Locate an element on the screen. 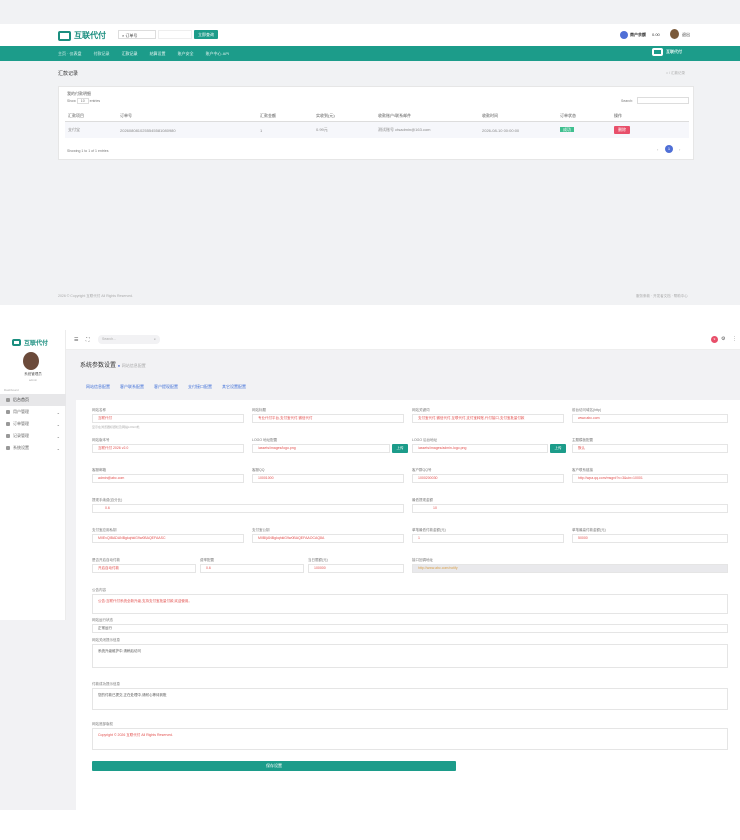  admin-search-input: Search... ⌕ is located at coordinates (129, 339).